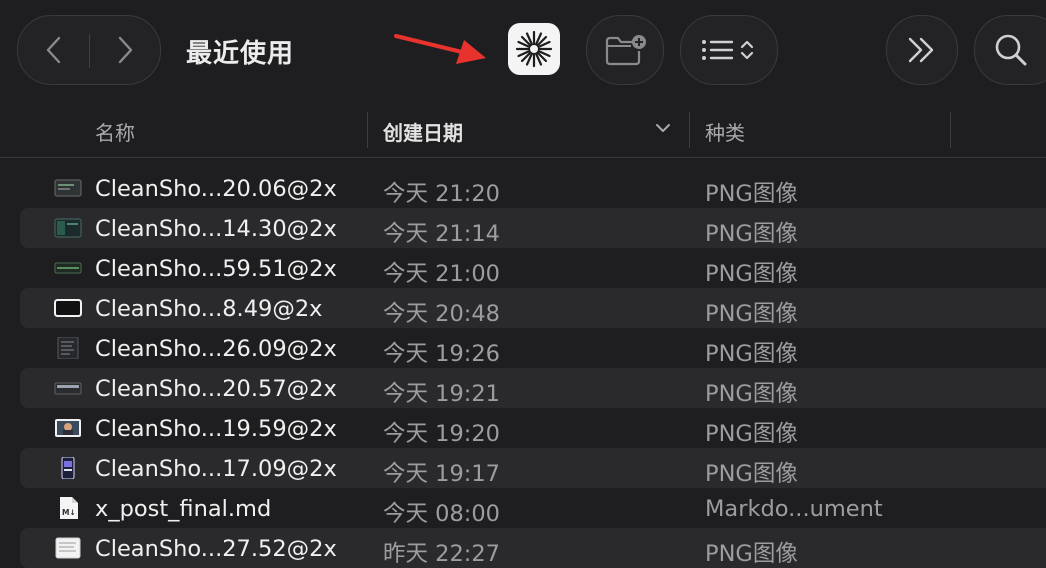 The height and width of the screenshot is (568, 1046). What do you see at coordinates (216, 269) in the screenshot?
I see `file-name: CleanSho...59.51@2x` at bounding box center [216, 269].